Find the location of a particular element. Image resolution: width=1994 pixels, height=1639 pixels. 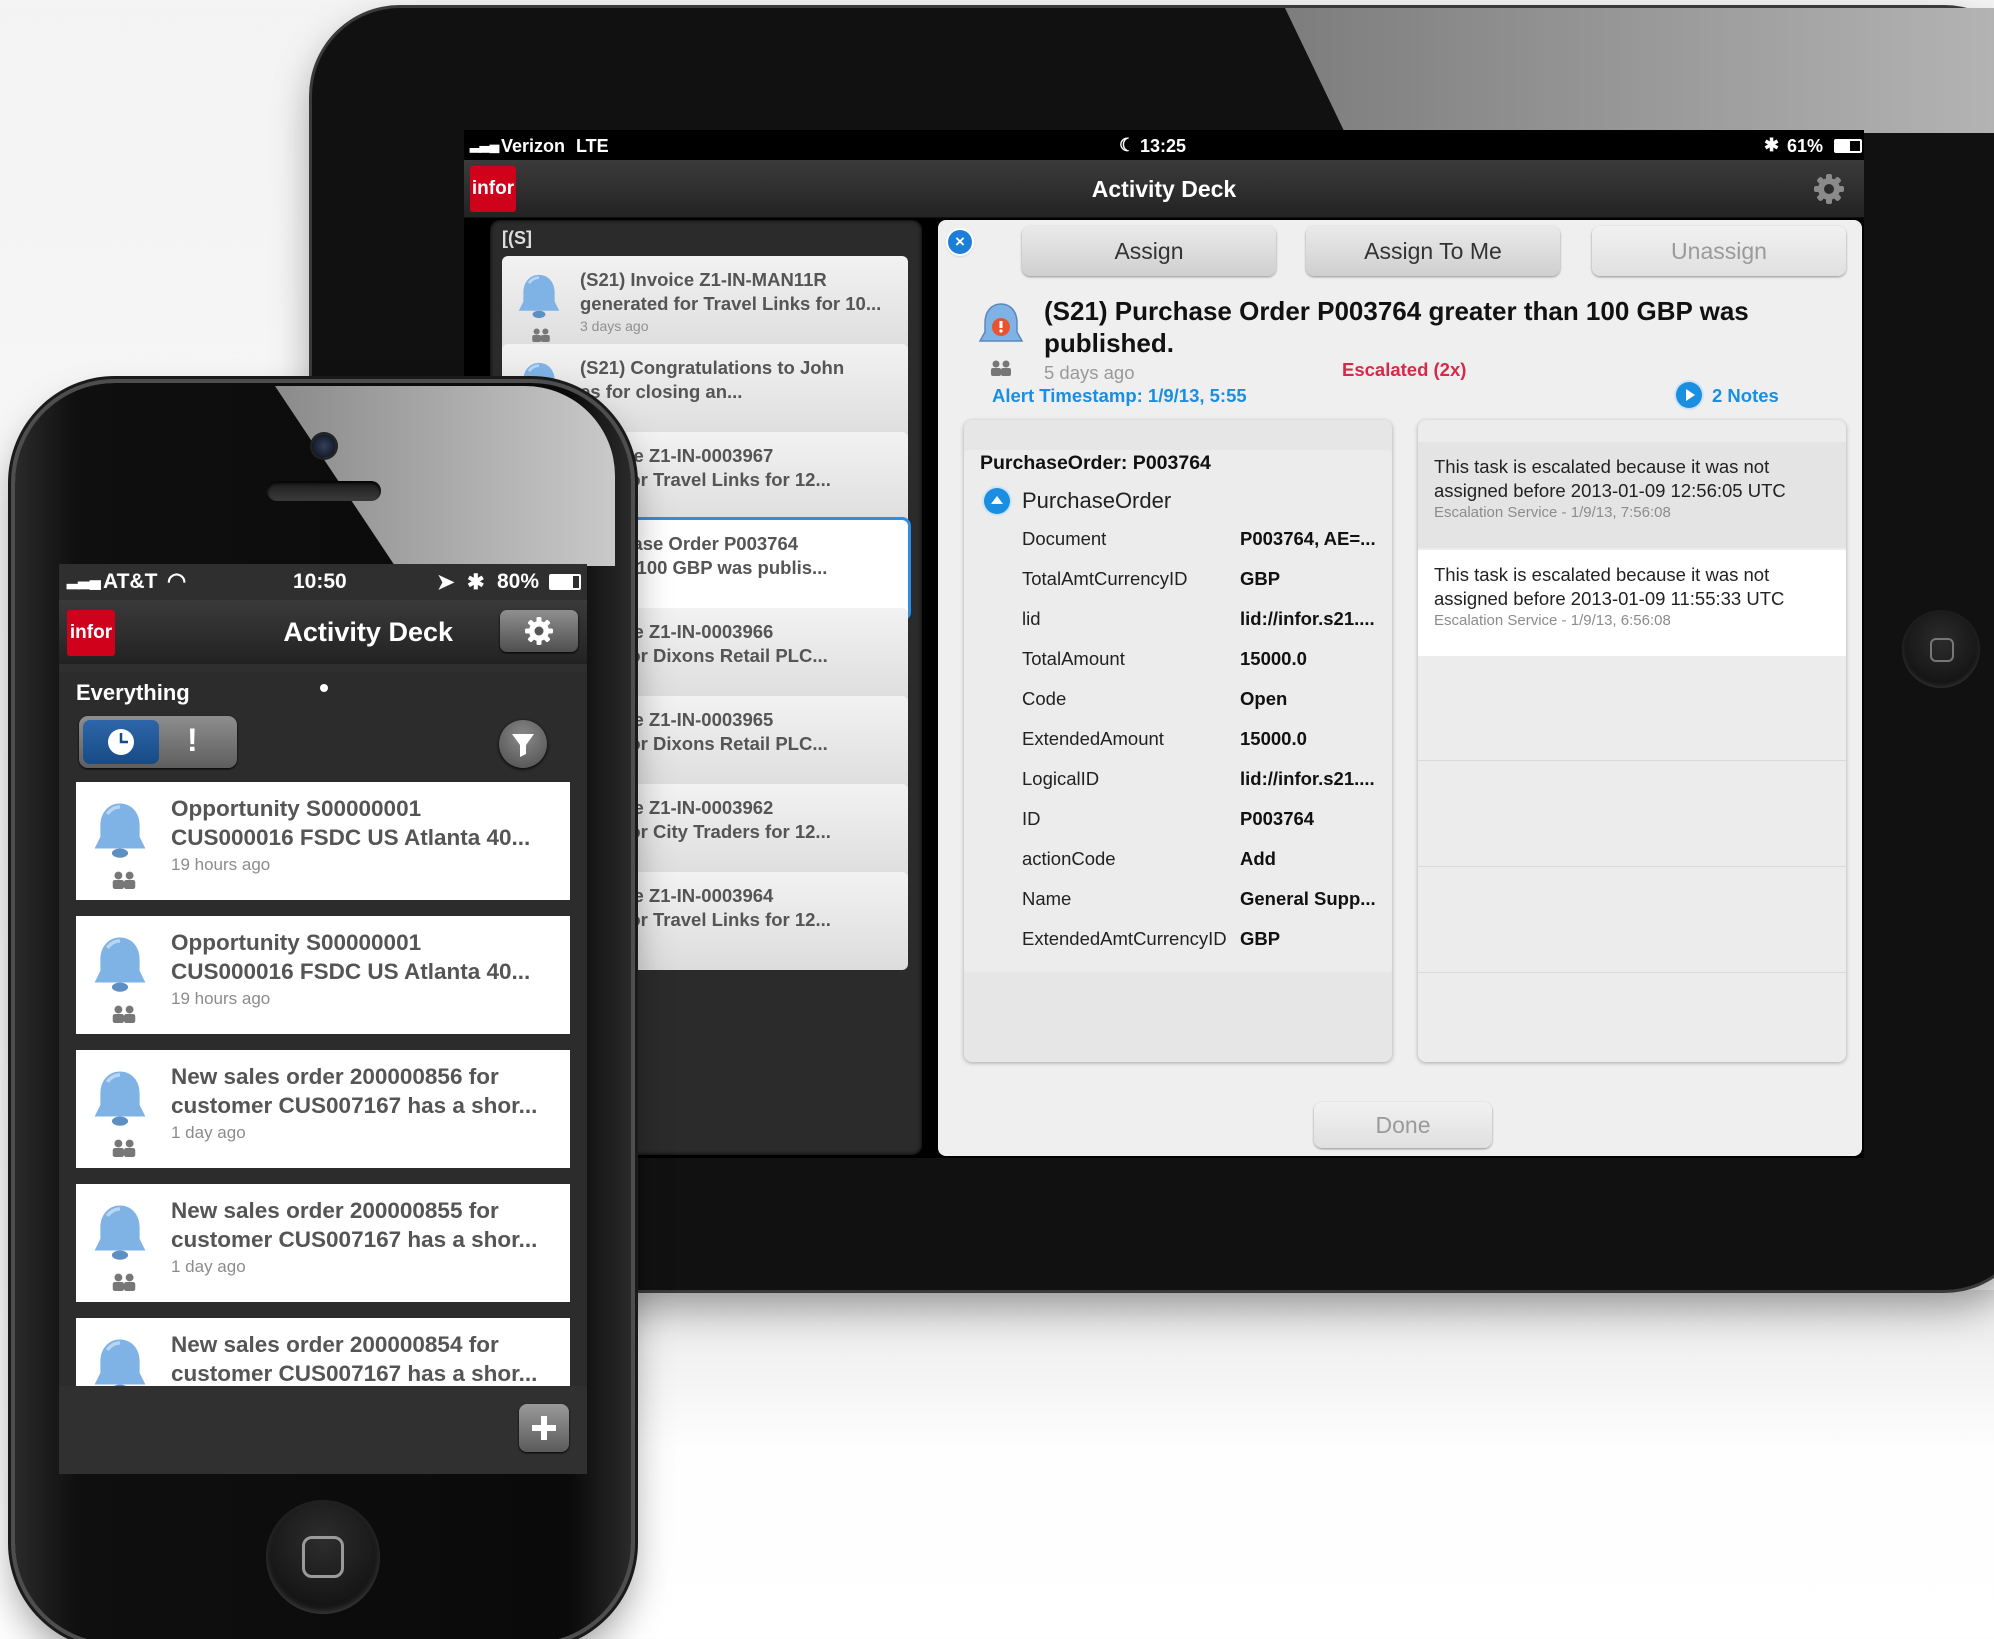

moon-icon: ☾ is located at coordinates (1127, 145).